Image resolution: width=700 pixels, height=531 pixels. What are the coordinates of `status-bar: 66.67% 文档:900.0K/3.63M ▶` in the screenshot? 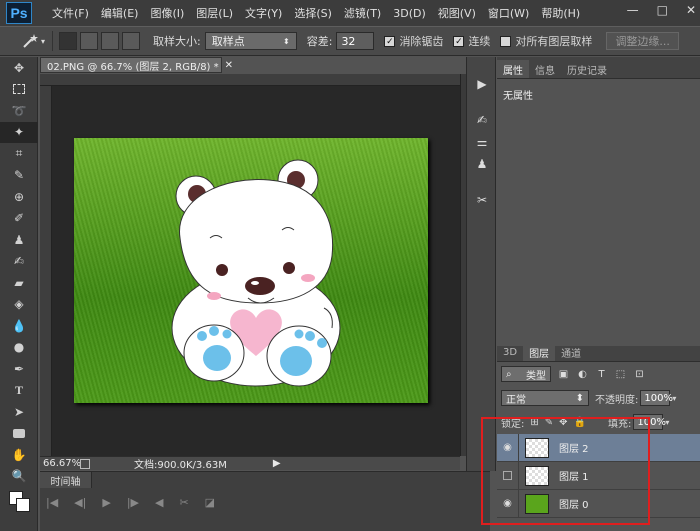 It's located at (250, 463).